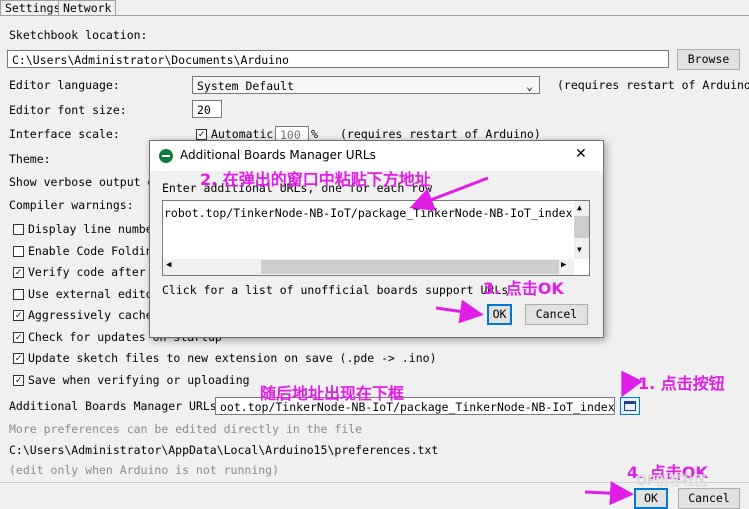  What do you see at coordinates (459, 311) in the screenshot?
I see `arrow-step3` at bounding box center [459, 311].